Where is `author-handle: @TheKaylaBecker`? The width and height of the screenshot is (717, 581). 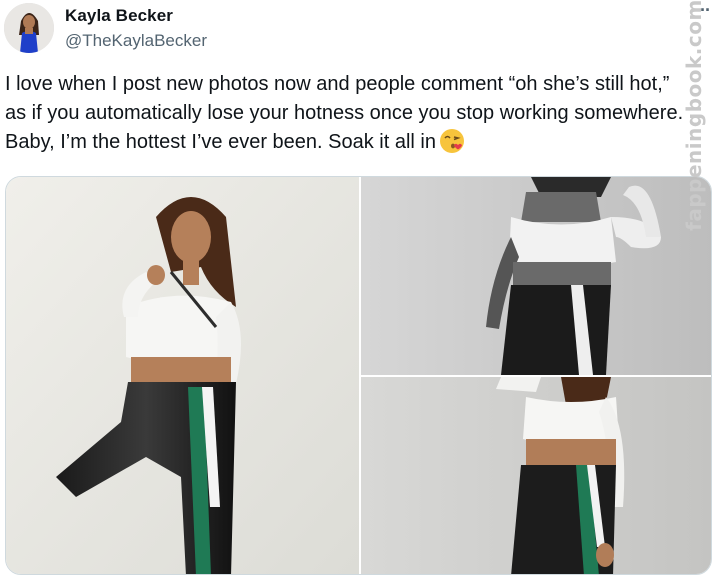
author-handle: @TheKaylaBecker is located at coordinates (136, 41).